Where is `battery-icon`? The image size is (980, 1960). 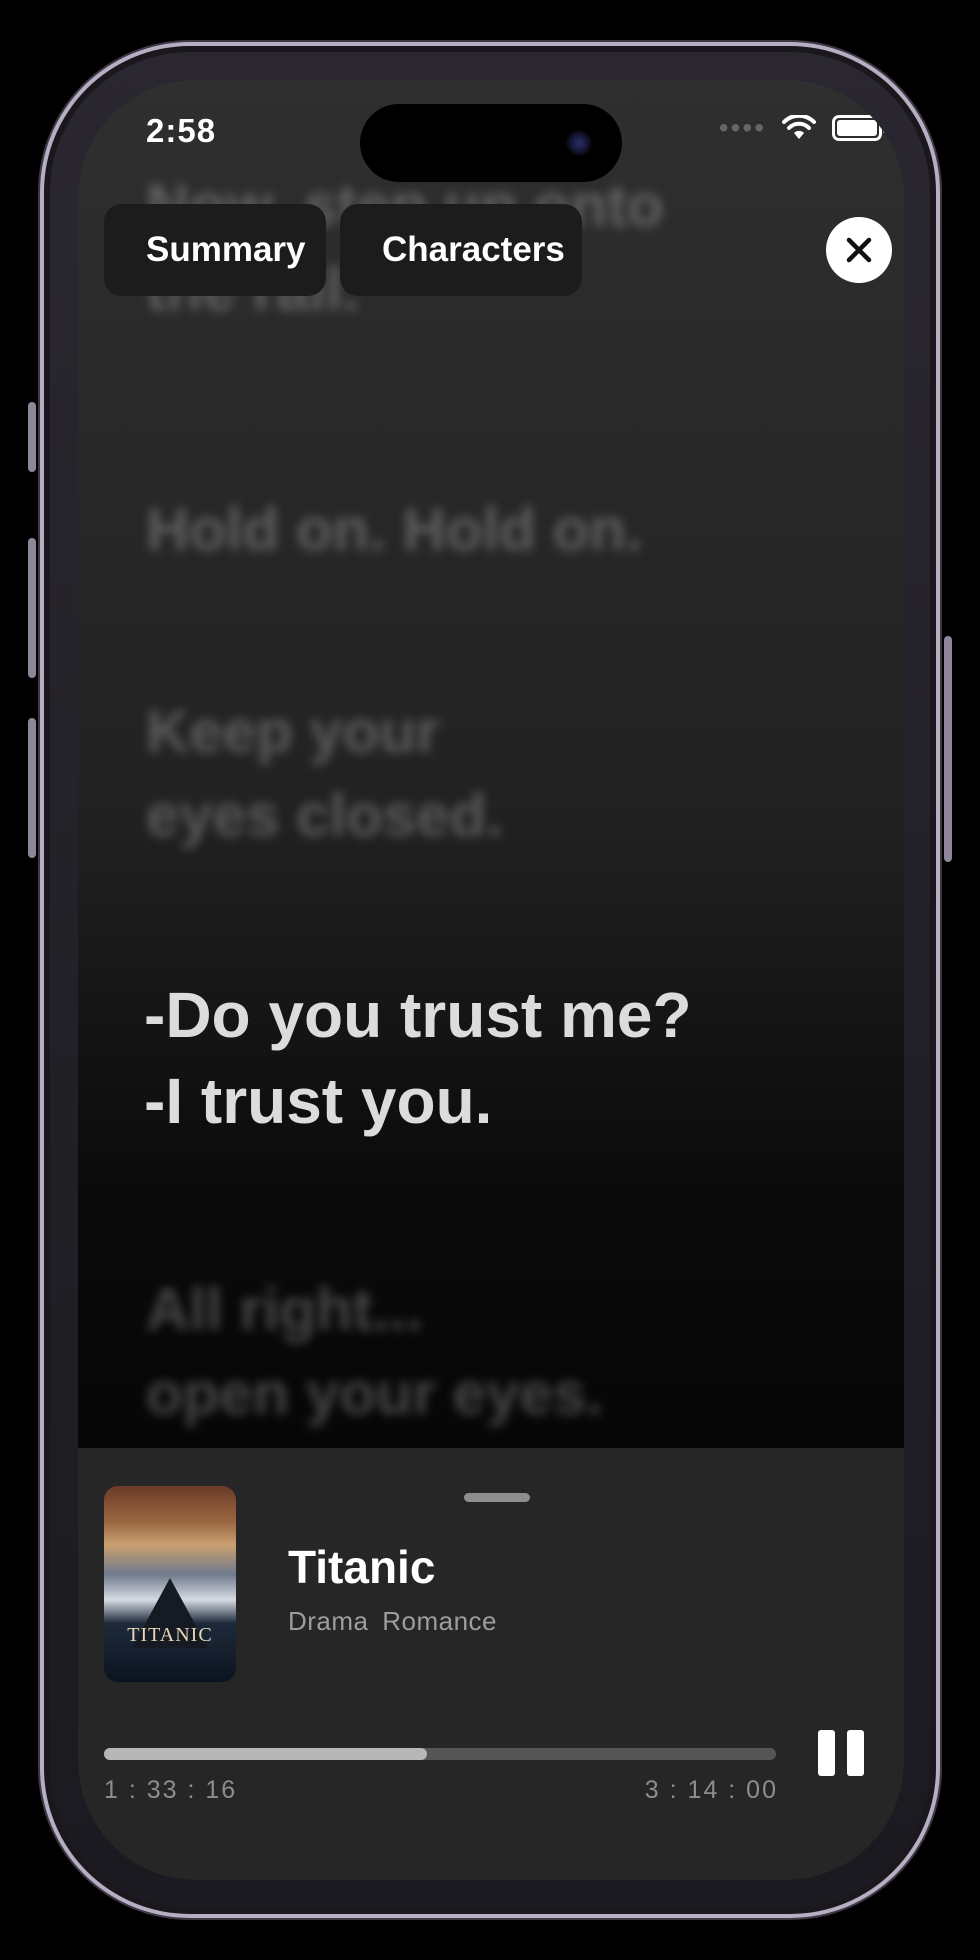
battery-icon is located at coordinates (859, 128).